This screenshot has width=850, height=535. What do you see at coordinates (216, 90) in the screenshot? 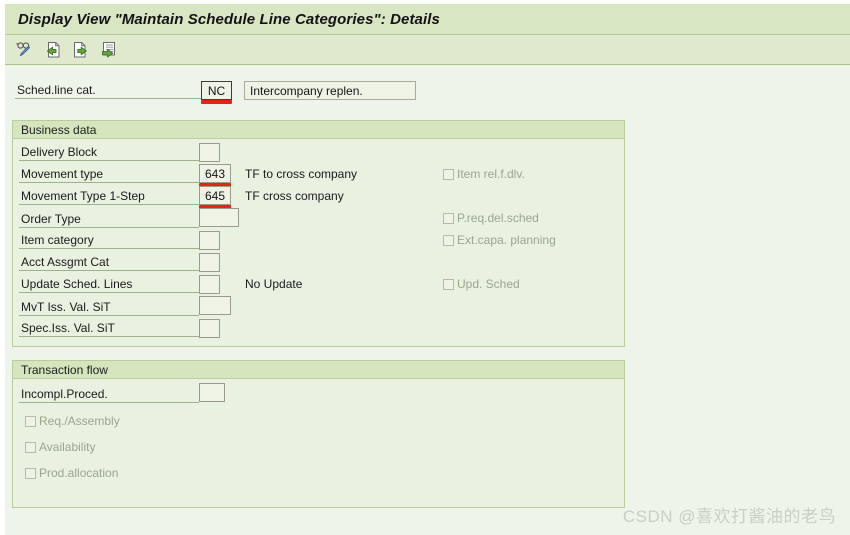
I see `sched-line-cat-input: NC` at bounding box center [216, 90].